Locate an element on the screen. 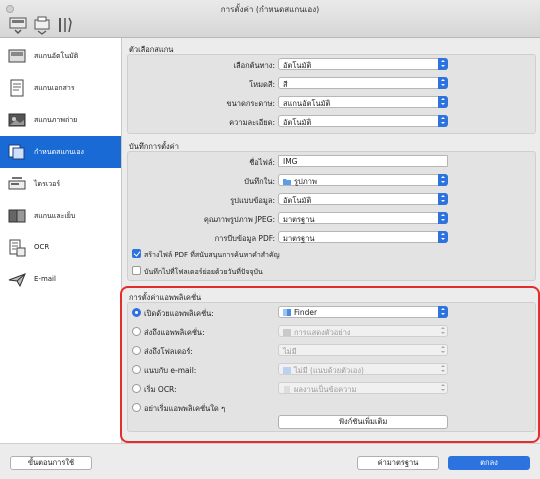 The height and width of the screenshot is (479, 540). instructions-button: ขั้นตอนการใช้ is located at coordinates (51, 463).